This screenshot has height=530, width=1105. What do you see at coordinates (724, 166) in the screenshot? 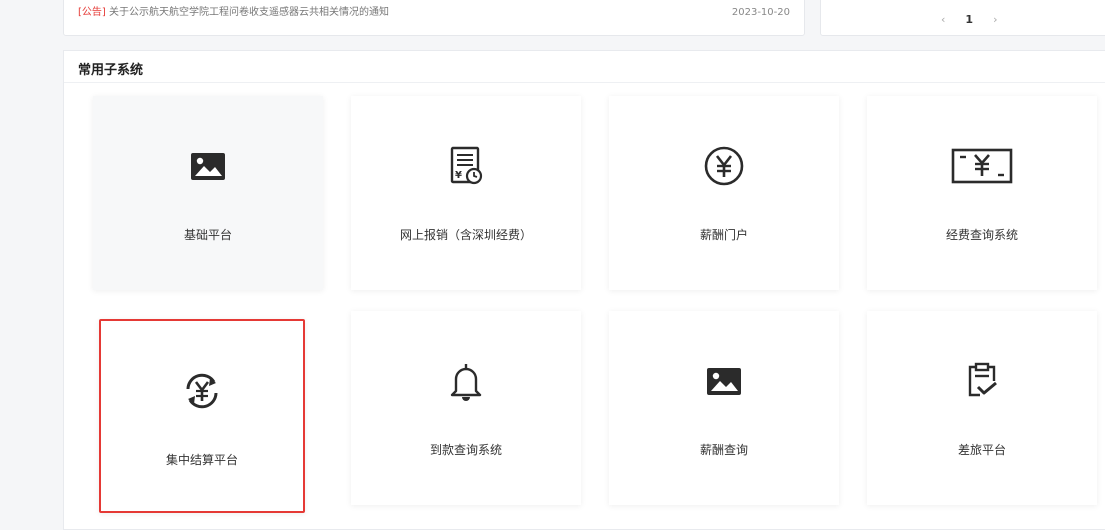
I see `yuan-circle-icon` at bounding box center [724, 166].